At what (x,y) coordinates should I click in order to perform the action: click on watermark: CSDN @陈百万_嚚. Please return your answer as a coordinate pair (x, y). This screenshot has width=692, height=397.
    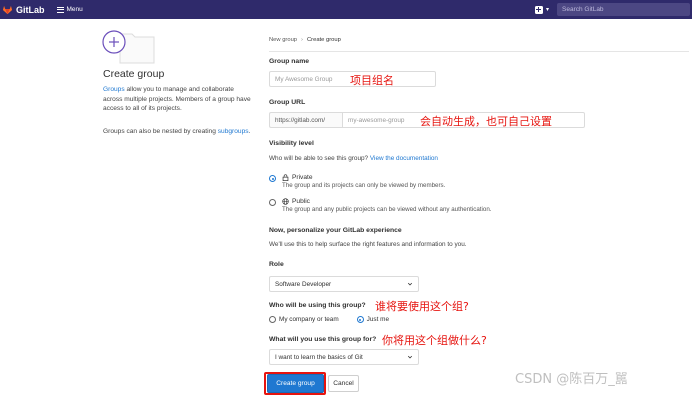
    Looking at the image, I should click on (571, 379).